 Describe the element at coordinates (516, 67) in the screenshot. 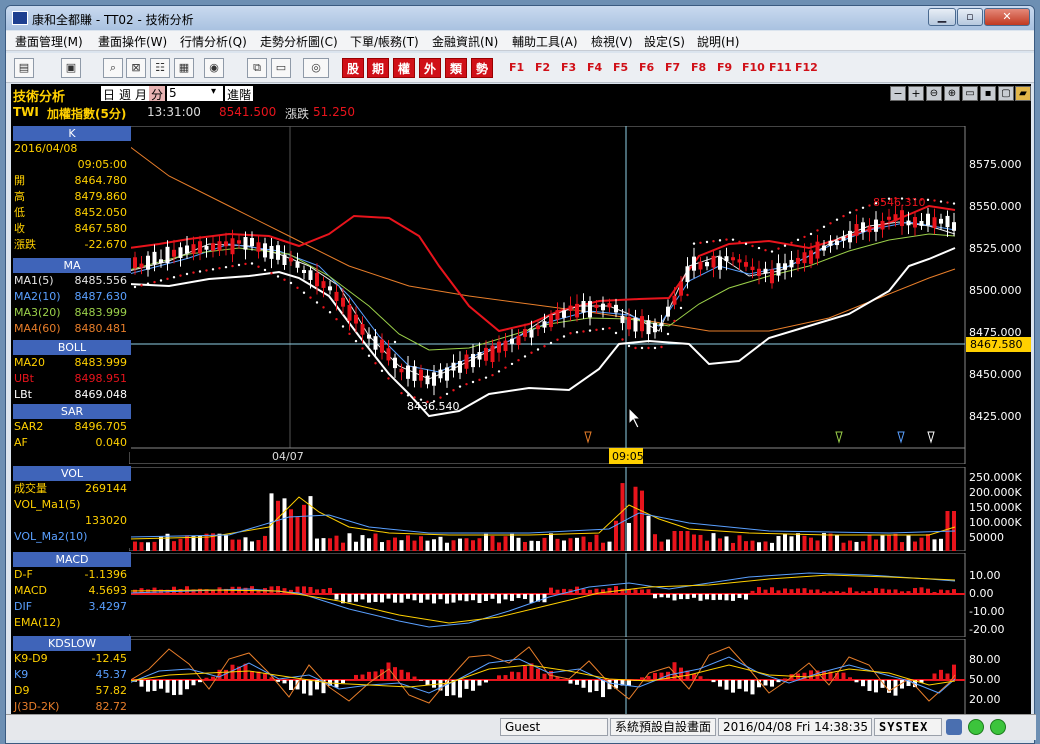

I see `f1-key: F1` at that location.